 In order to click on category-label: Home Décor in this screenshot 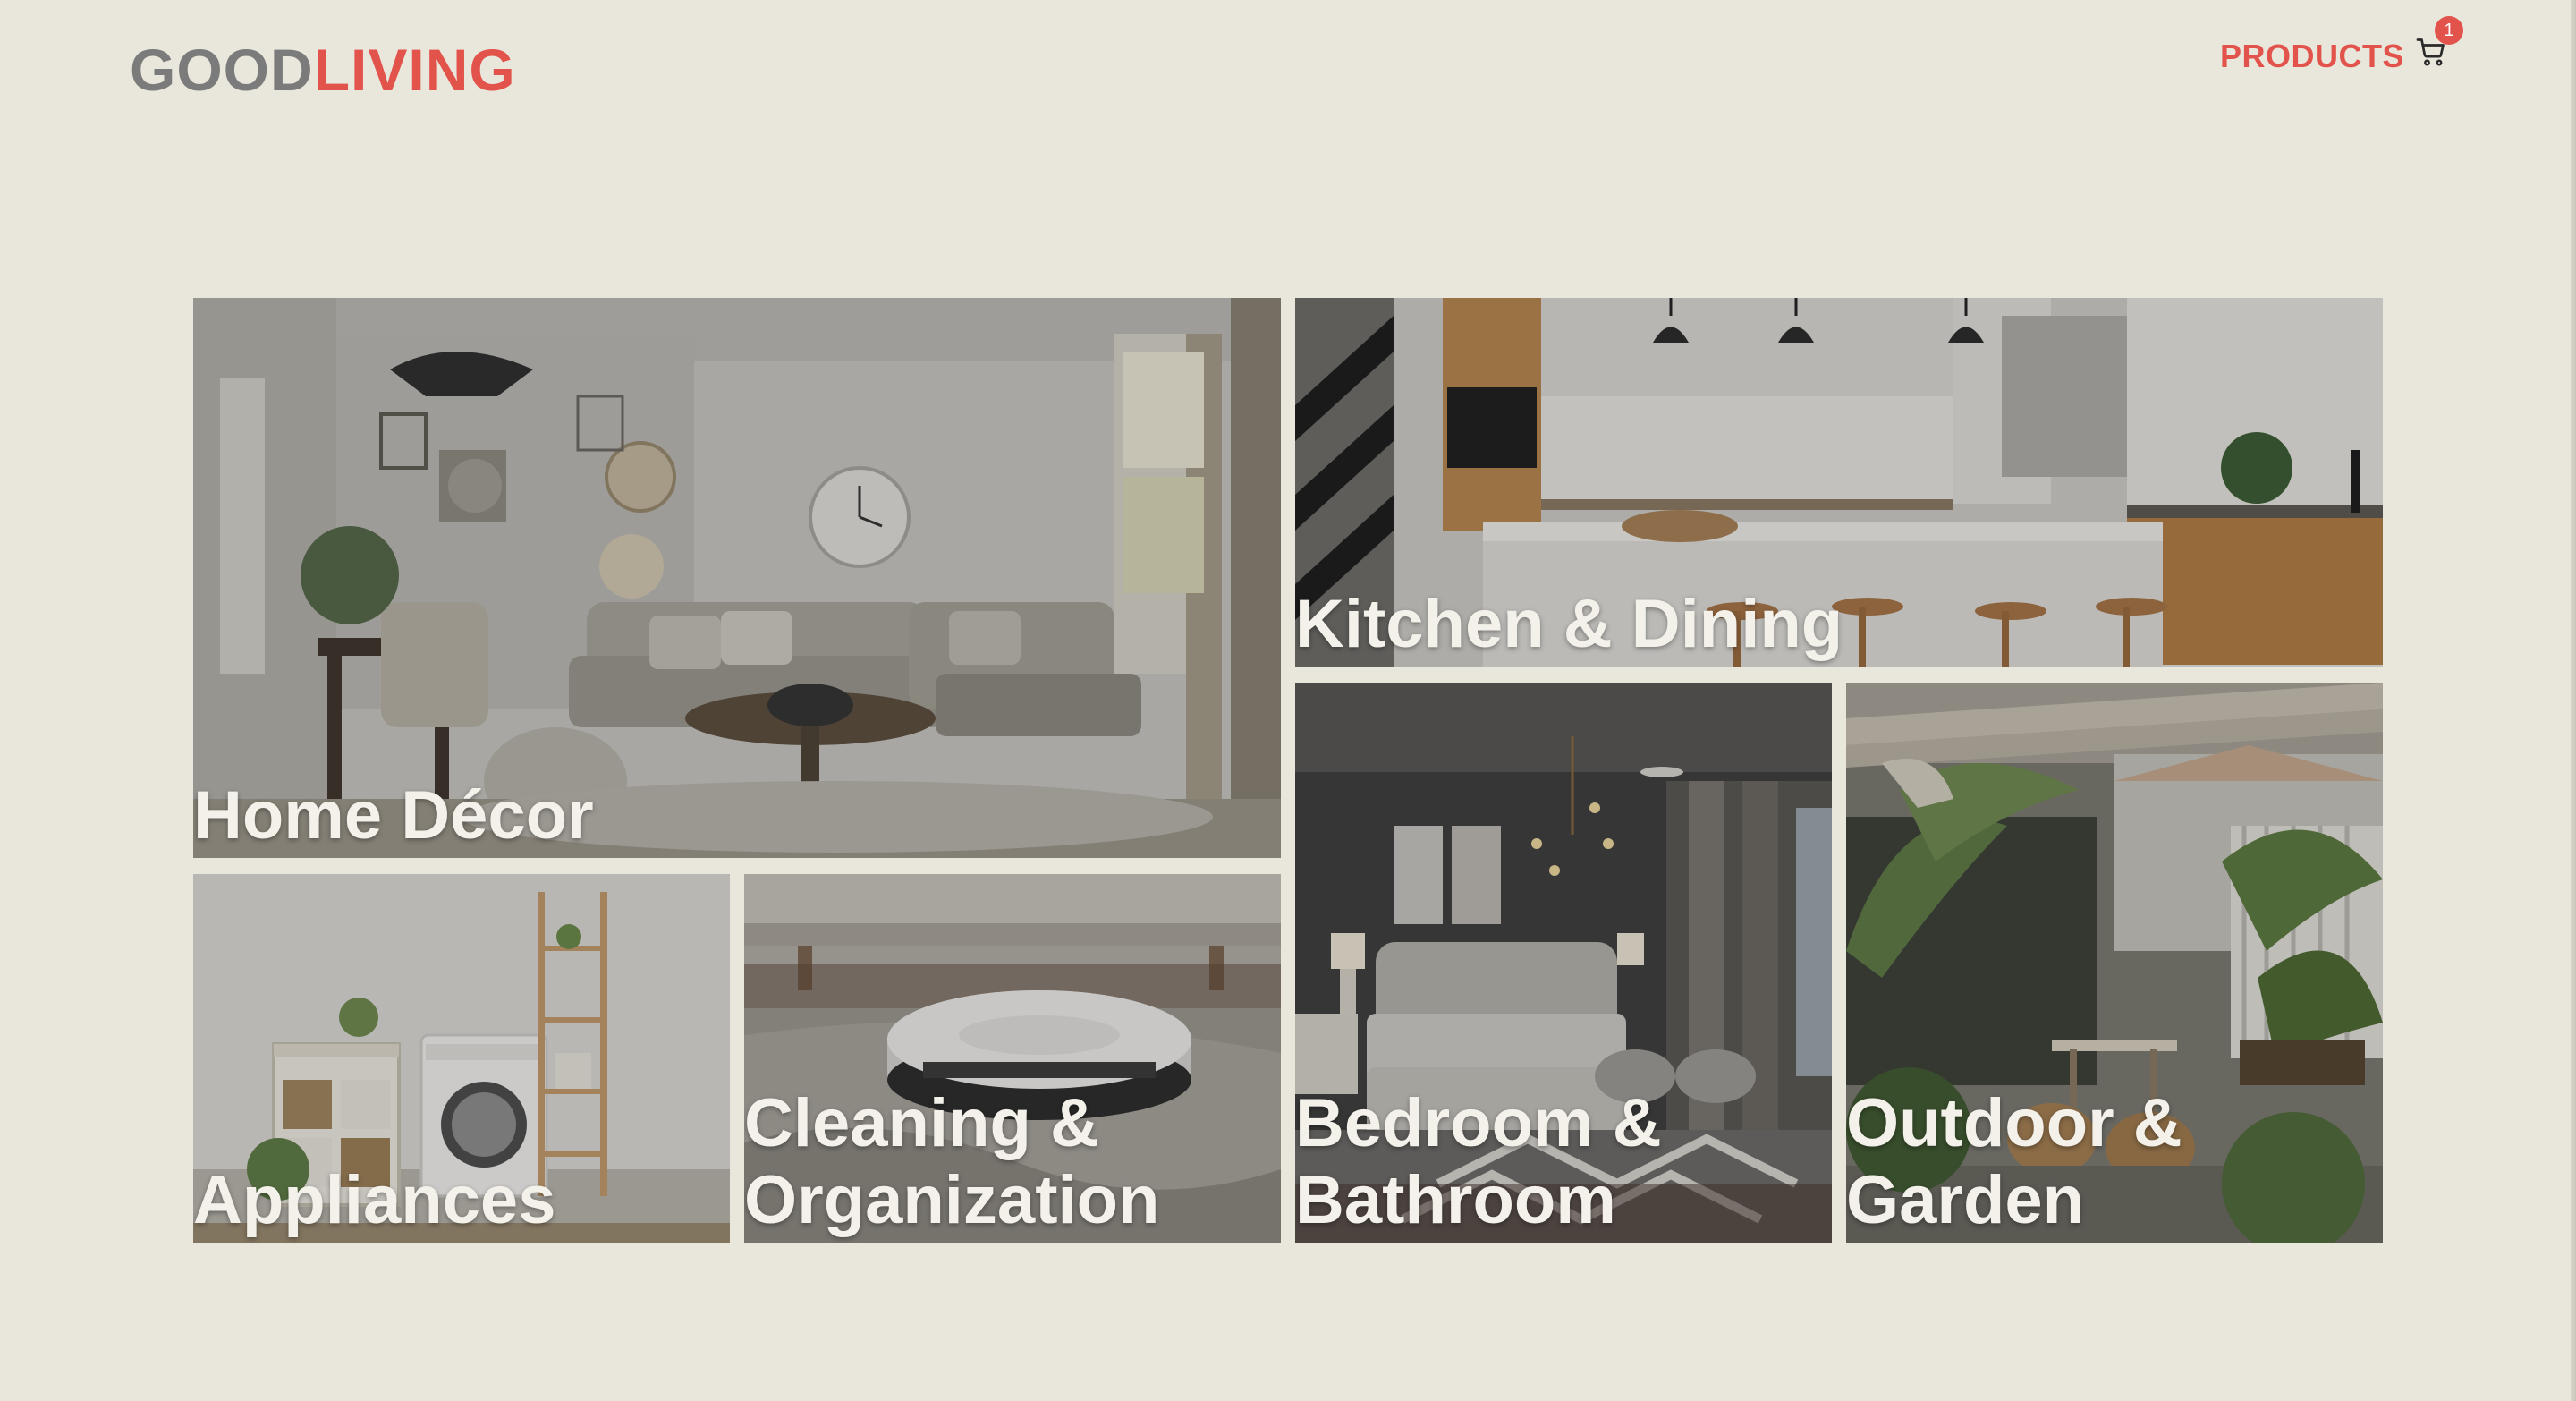, I will do `click(393, 815)`.